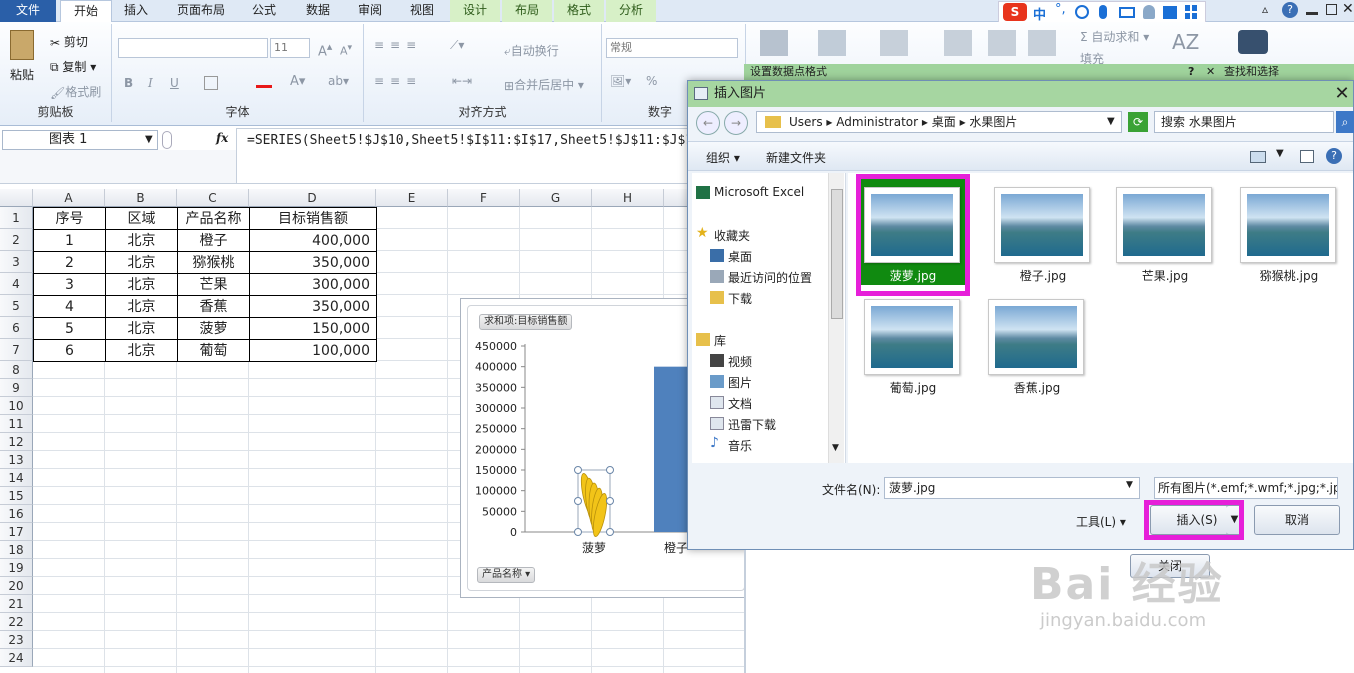 This screenshot has width=1354, height=673. What do you see at coordinates (1345, 122) in the screenshot?
I see `search-icon: ⌕` at bounding box center [1345, 122].